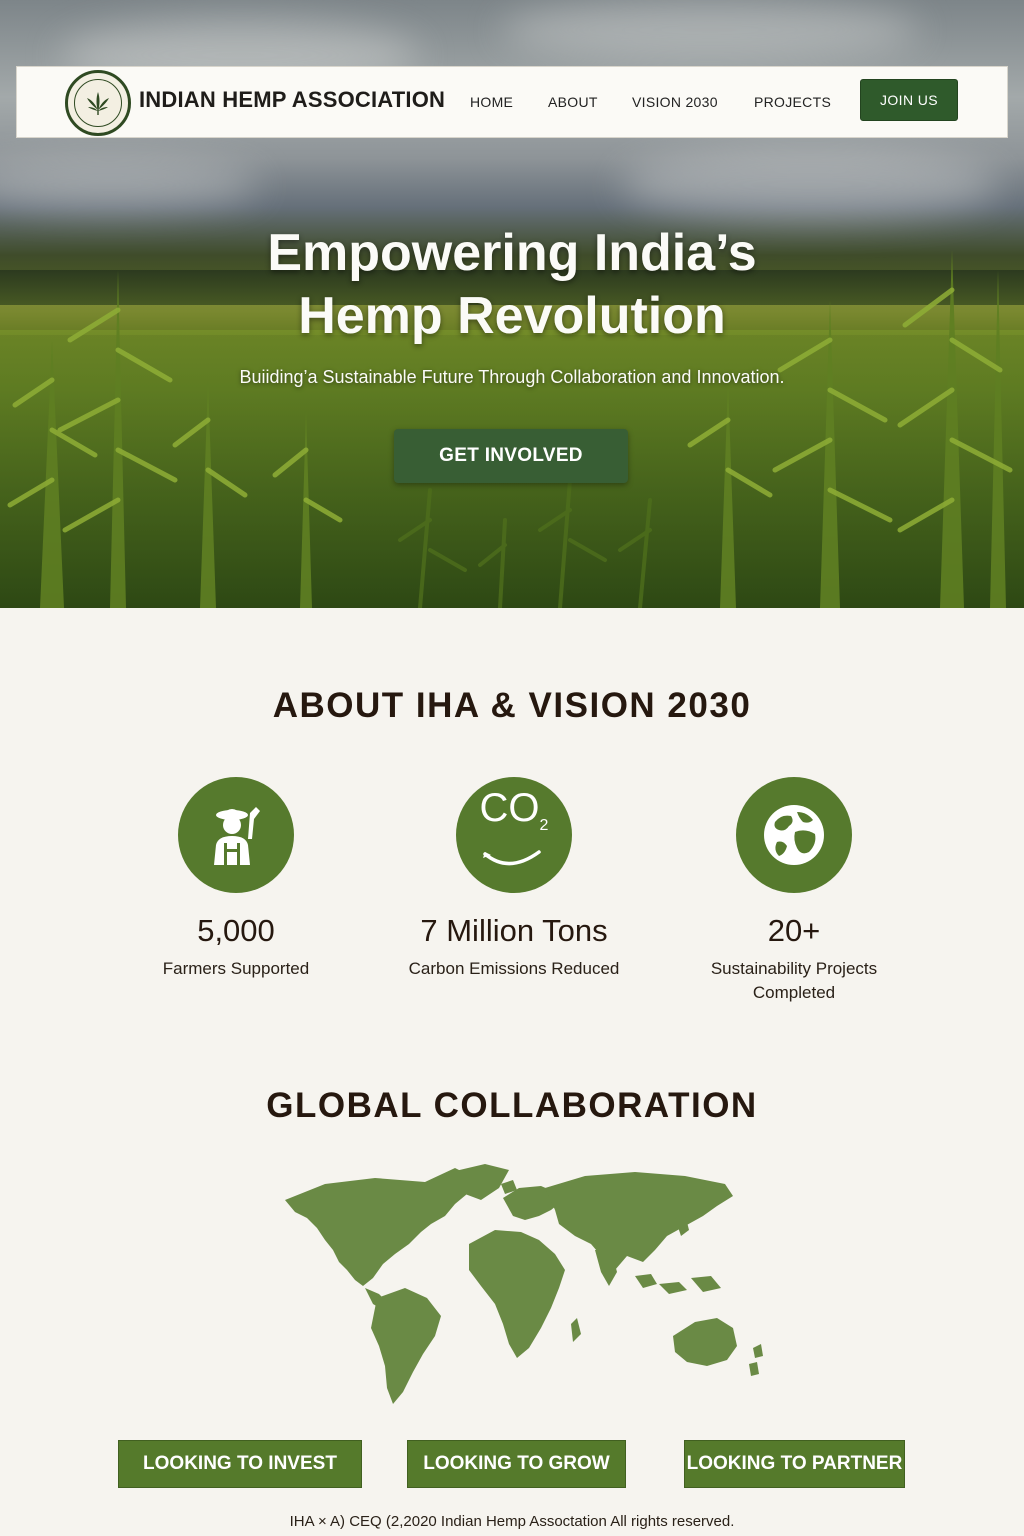 Image resolution: width=1024 pixels, height=1536 pixels. Describe the element at coordinates (909, 100) in the screenshot. I see `join-us-button: JOIN US` at that location.